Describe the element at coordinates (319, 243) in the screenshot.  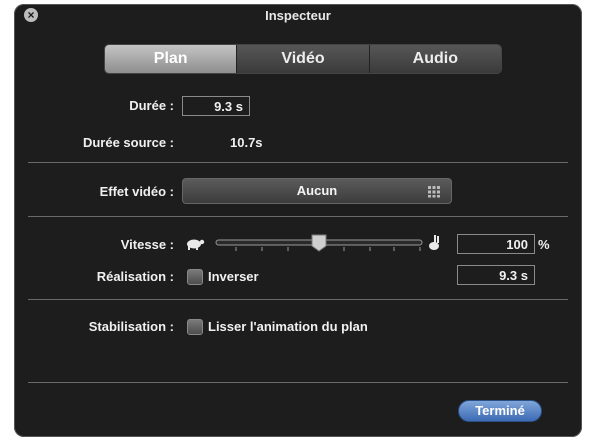
I see `slider-thumb` at that location.